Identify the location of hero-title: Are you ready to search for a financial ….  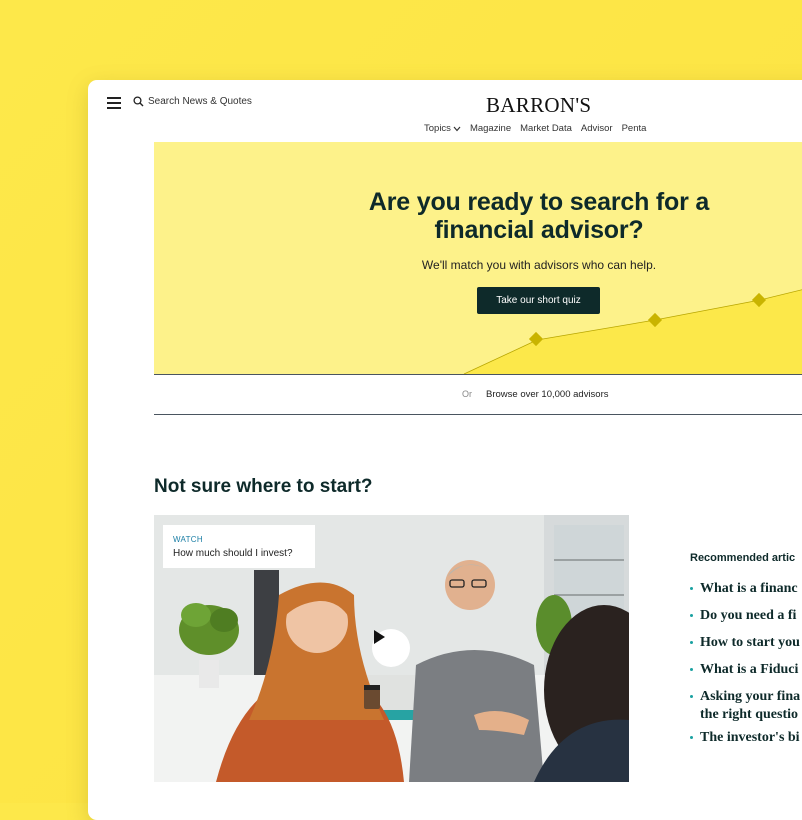
(539, 216).